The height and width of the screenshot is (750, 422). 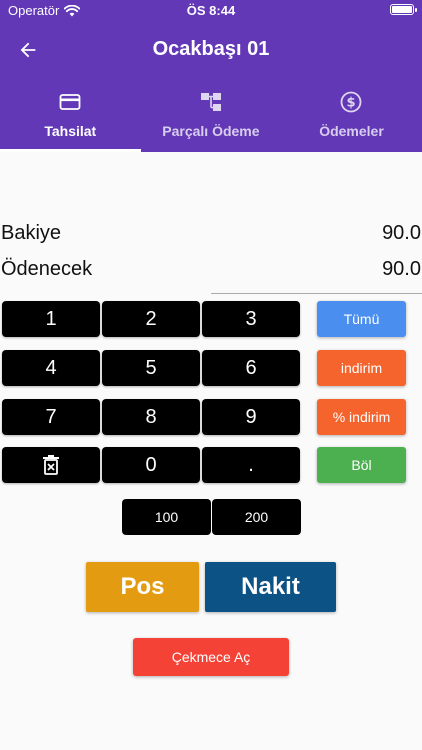 I want to click on delete-icon, so click(x=51, y=465).